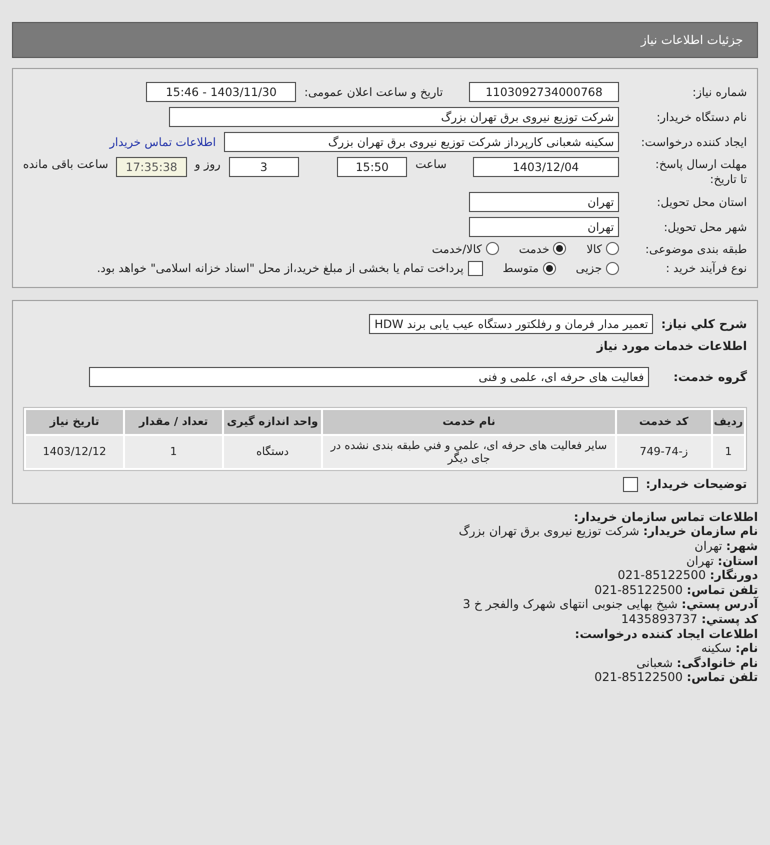 The width and height of the screenshot is (770, 845). What do you see at coordinates (534, 249) in the screenshot?
I see `radio-label: خدمت` at bounding box center [534, 249].